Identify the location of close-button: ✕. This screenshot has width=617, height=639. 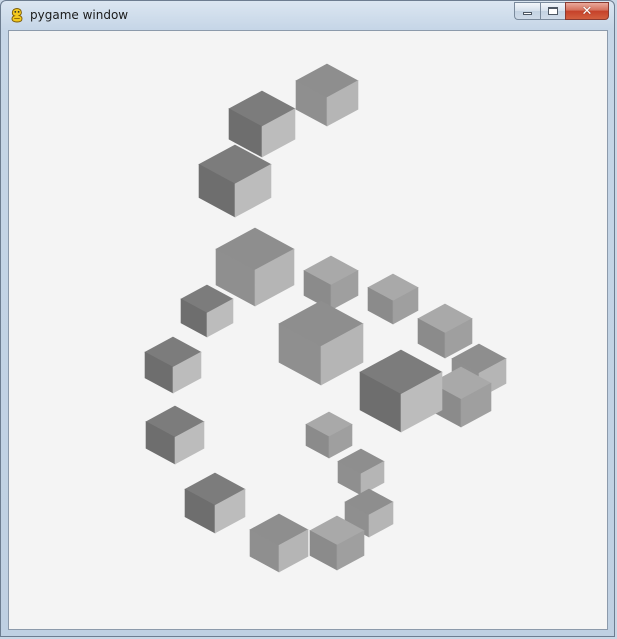
(587, 11).